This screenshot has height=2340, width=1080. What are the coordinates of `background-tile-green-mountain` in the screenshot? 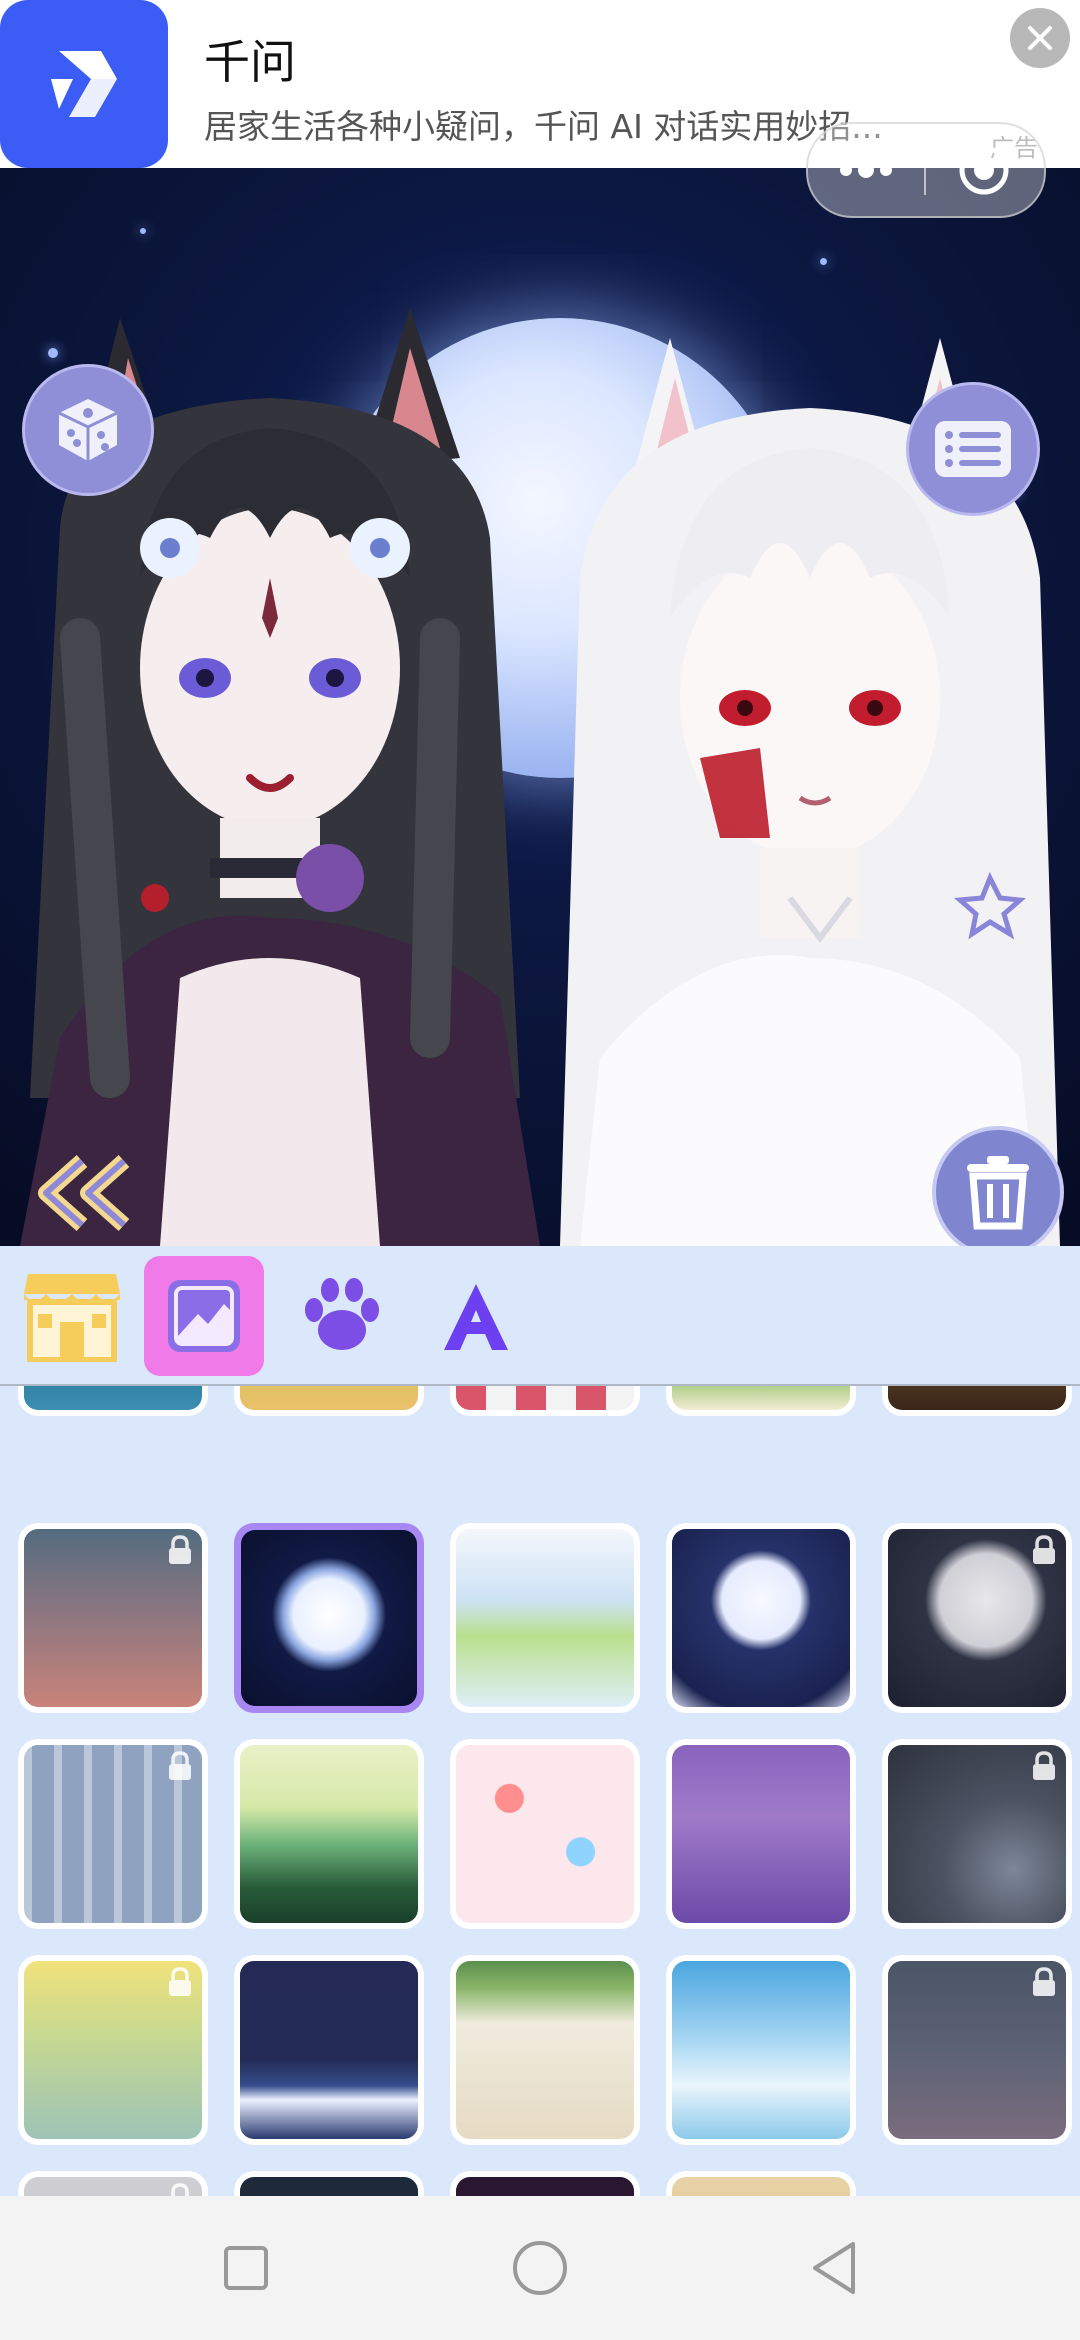 It's located at (329, 1834).